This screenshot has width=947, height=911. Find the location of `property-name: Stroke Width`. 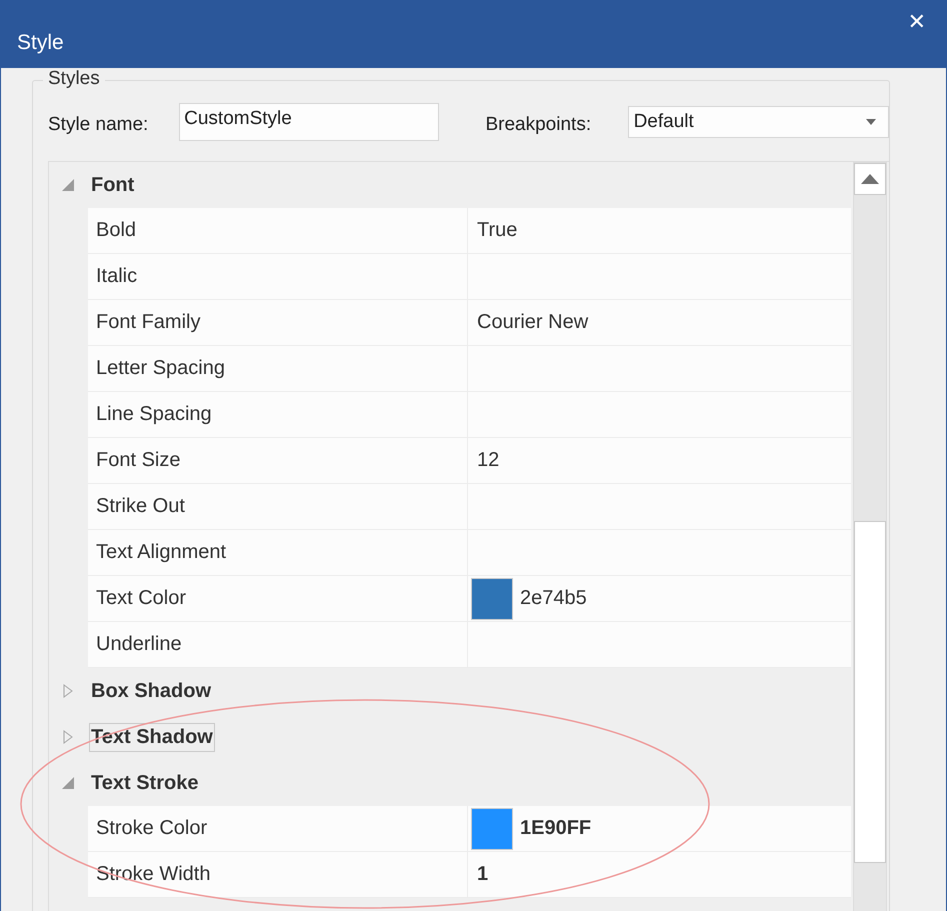

property-name: Stroke Width is located at coordinates (278, 874).